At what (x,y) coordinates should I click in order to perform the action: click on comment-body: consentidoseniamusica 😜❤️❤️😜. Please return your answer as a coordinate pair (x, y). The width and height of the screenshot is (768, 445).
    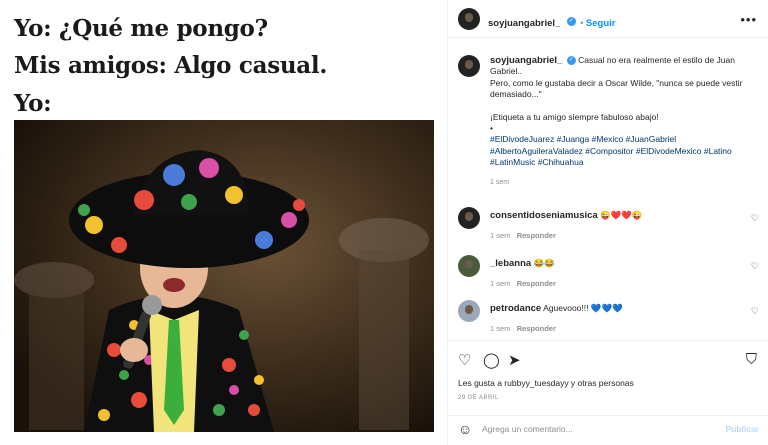
    Looking at the image, I should click on (566, 215).